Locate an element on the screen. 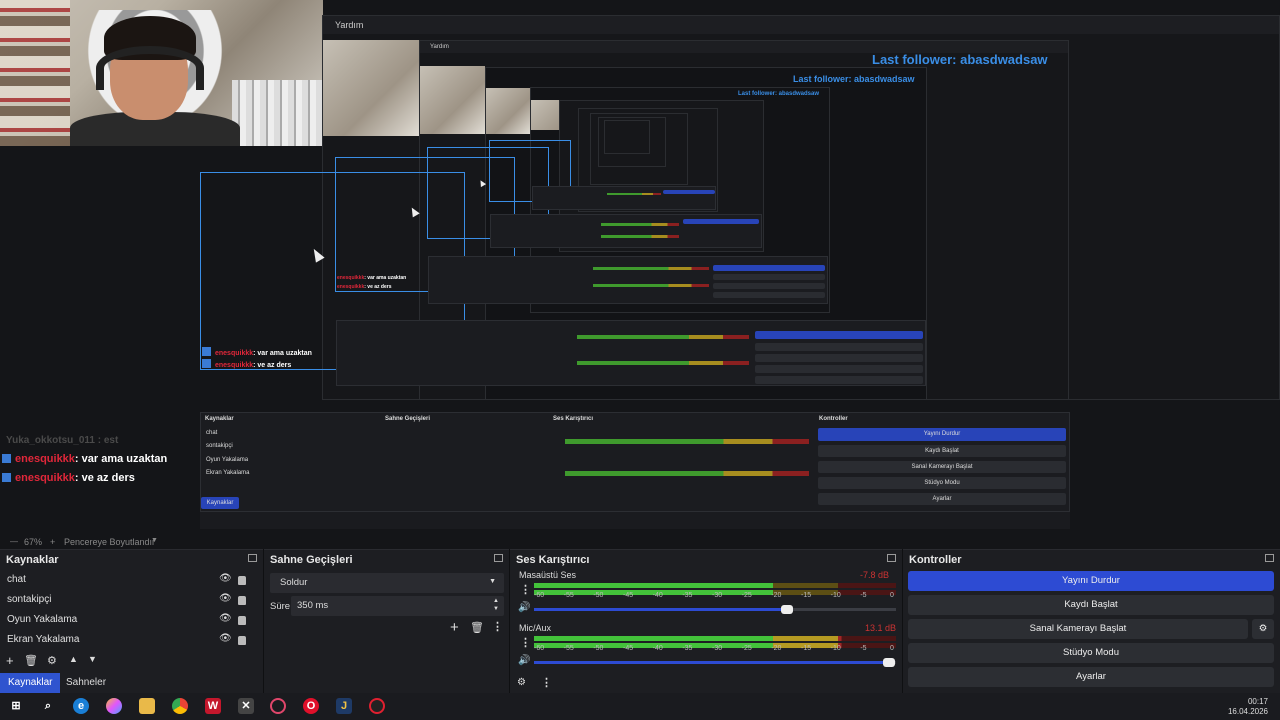 This screenshot has height=720, width=1280. chat-username: enesquikkk is located at coordinates (45, 459).